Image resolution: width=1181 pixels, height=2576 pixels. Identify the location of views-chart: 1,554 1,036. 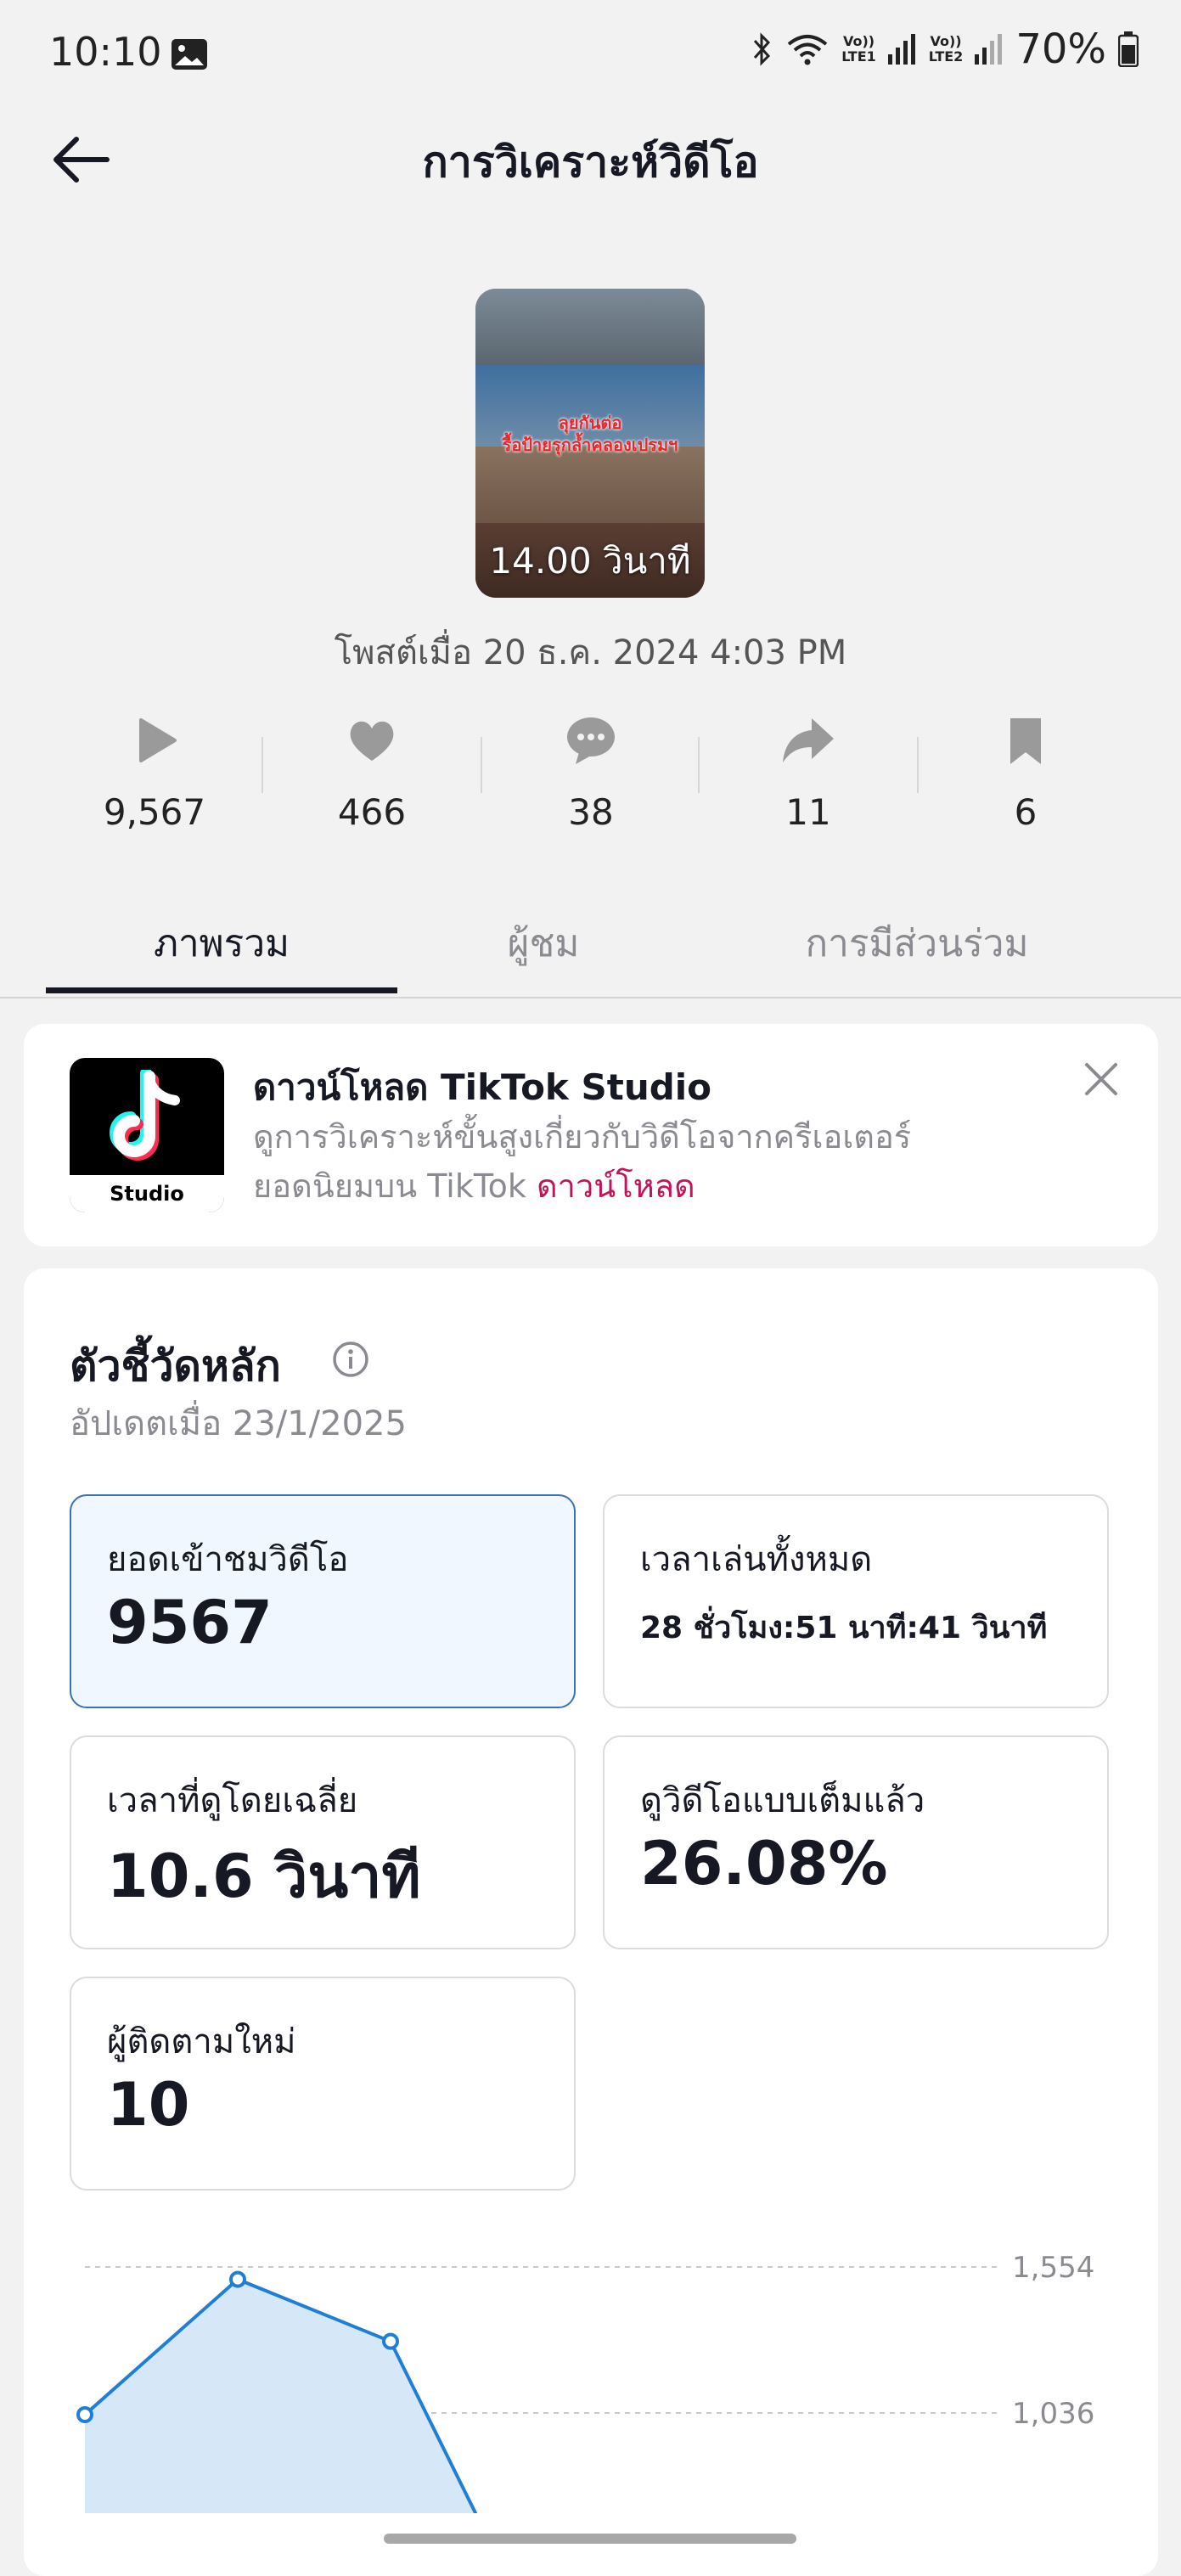
(585, 2382).